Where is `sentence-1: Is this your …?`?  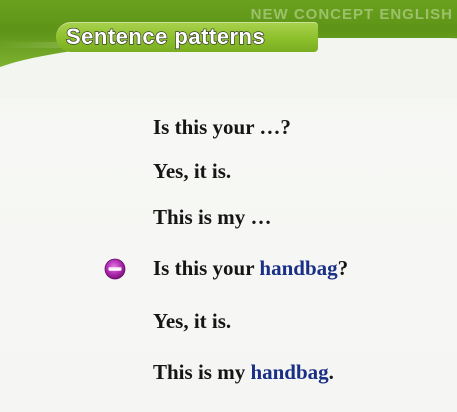 sentence-1: Is this your …? is located at coordinates (222, 127).